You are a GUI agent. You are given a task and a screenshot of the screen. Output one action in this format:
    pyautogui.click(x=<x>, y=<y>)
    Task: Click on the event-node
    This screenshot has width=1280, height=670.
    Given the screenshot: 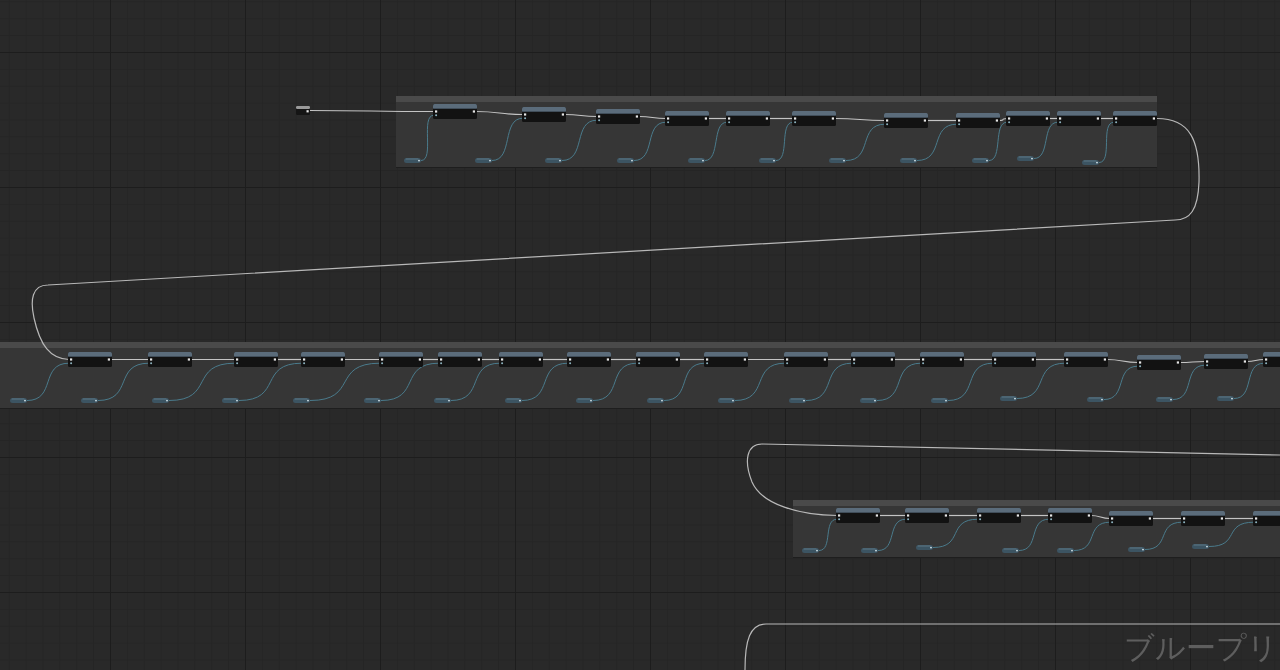 What is the action you would take?
    pyautogui.click(x=303, y=110)
    